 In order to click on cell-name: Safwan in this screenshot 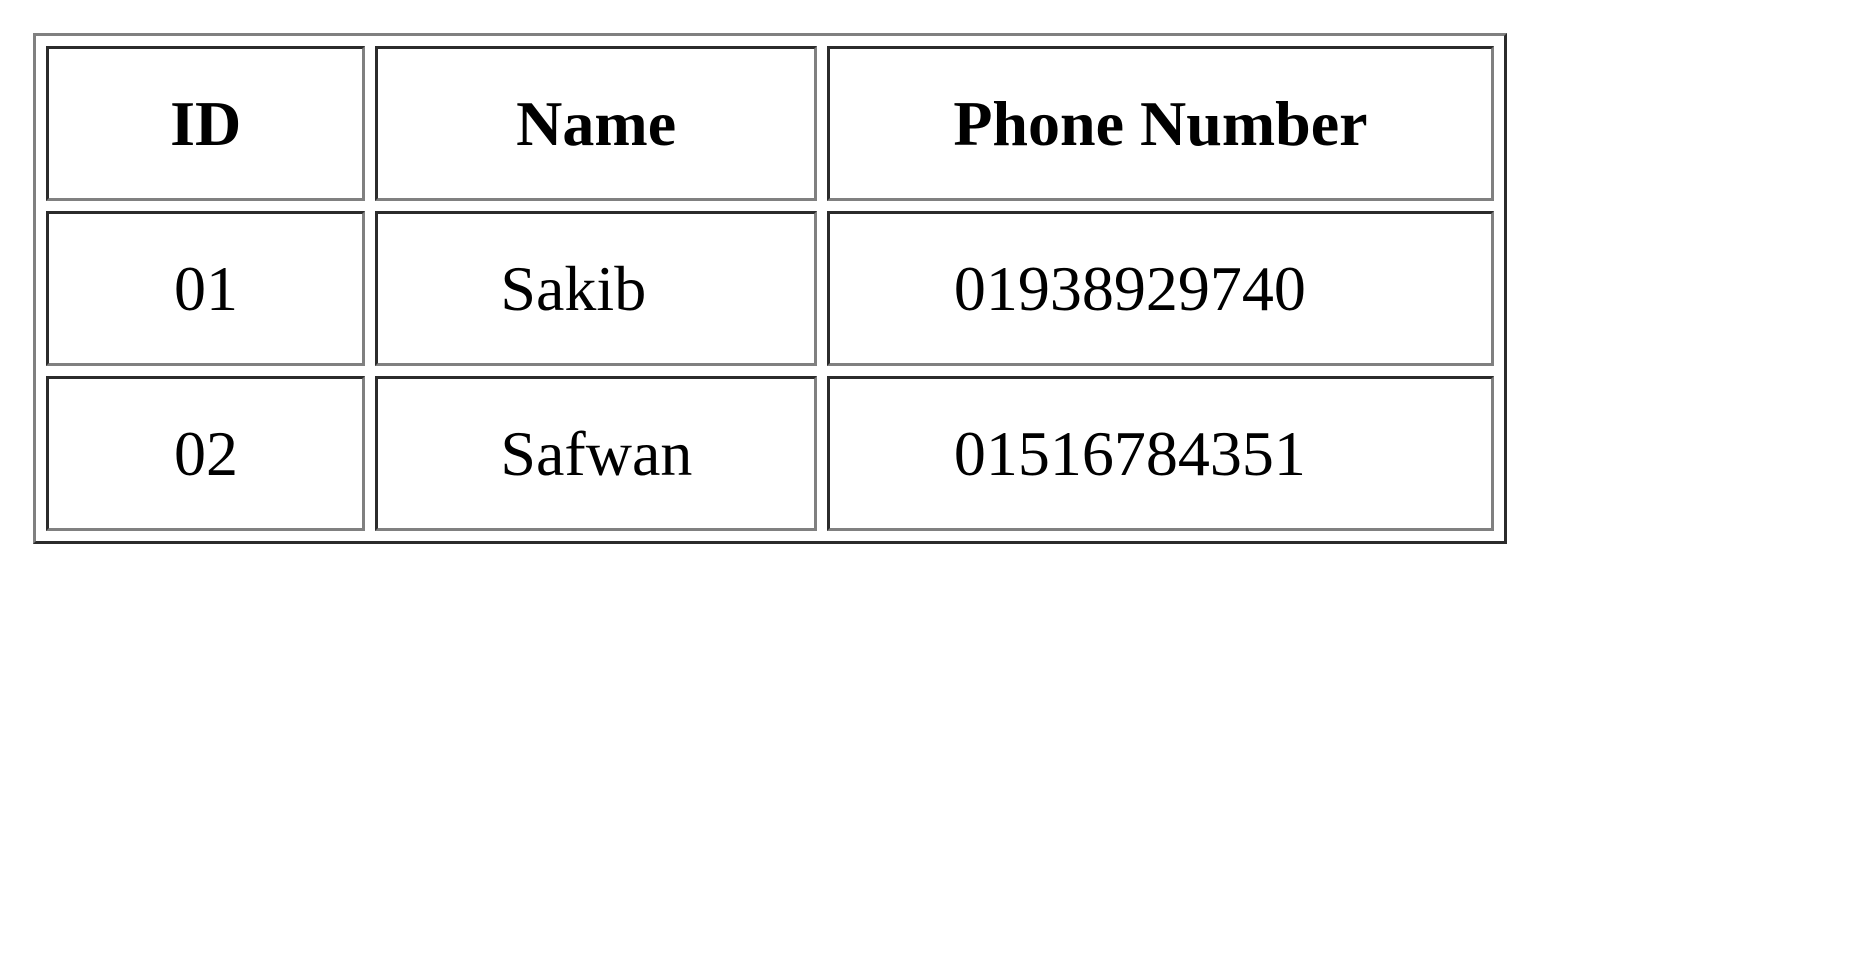, I will do `click(596, 453)`.